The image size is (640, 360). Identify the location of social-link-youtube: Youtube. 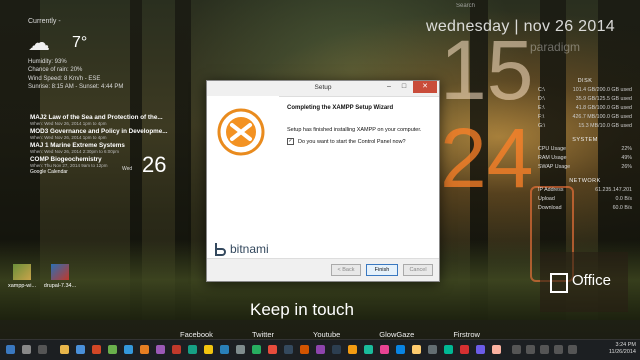
(326, 334).